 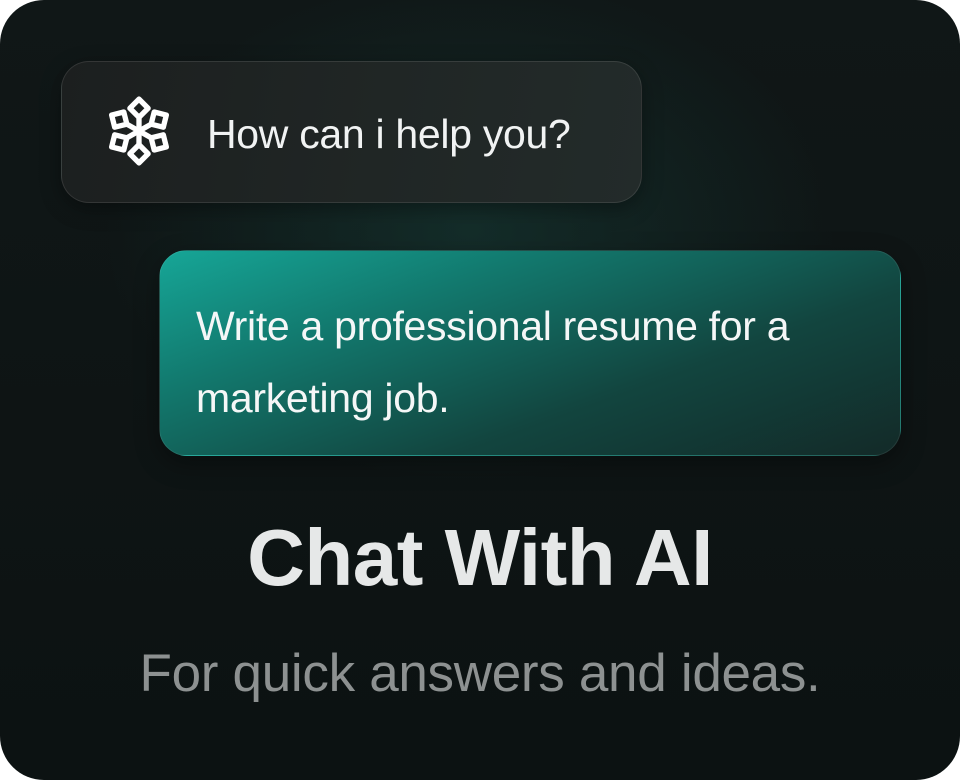 What do you see at coordinates (139, 131) in the screenshot?
I see `ai-logo-icon` at bounding box center [139, 131].